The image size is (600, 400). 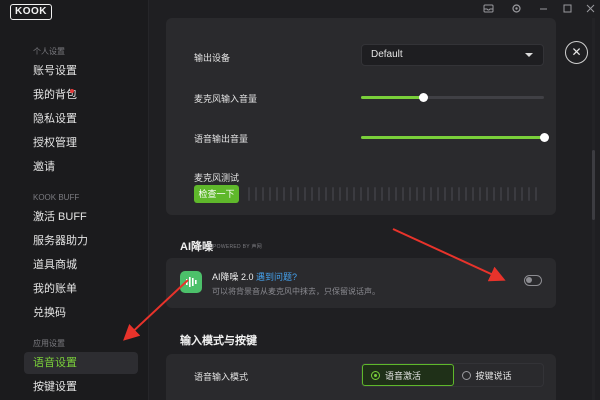 I want to click on ai-noise-title: AI降噪 2.0 遇到问题?, so click(x=254, y=276).